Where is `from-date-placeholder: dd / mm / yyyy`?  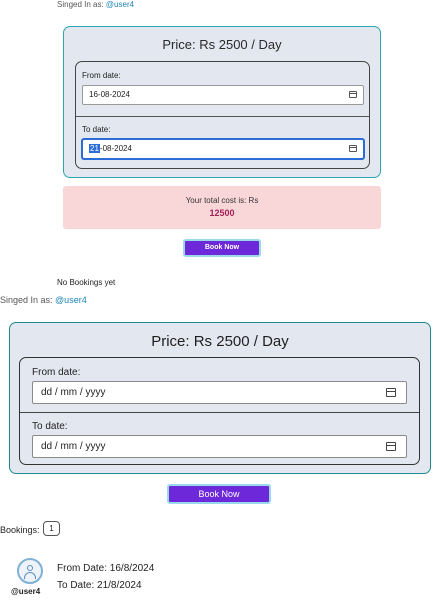 from-date-placeholder: dd / mm / yyyy is located at coordinates (73, 392).